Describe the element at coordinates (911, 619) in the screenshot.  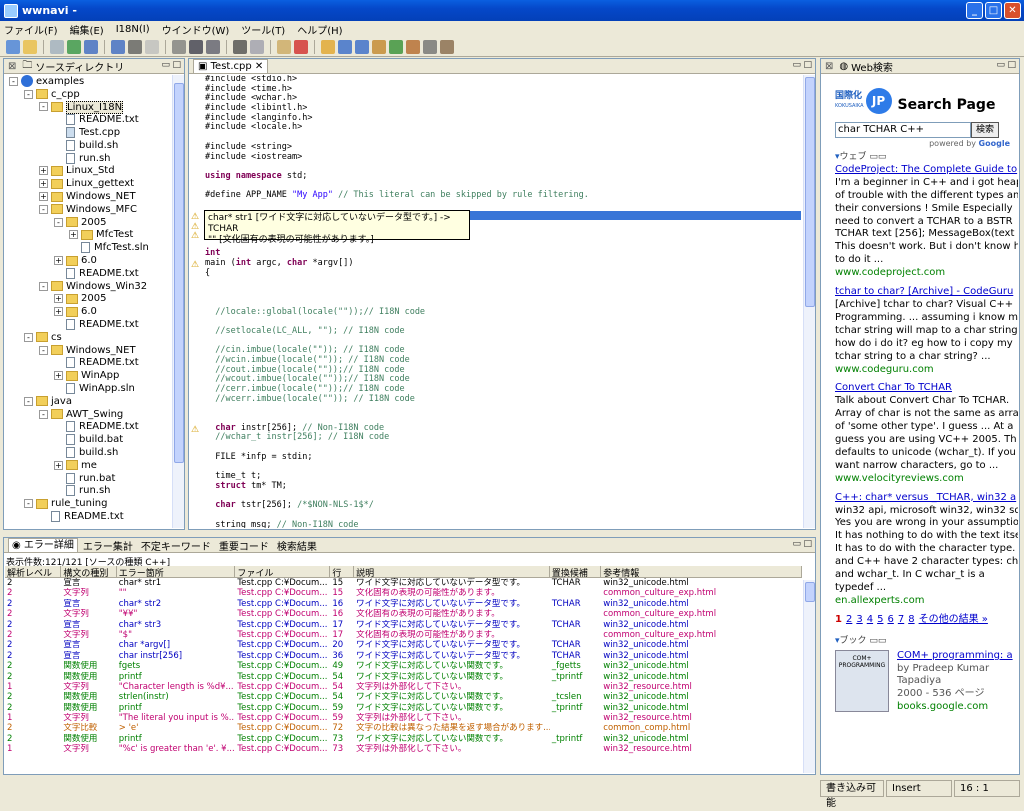
I see `page-link: 8` at that location.